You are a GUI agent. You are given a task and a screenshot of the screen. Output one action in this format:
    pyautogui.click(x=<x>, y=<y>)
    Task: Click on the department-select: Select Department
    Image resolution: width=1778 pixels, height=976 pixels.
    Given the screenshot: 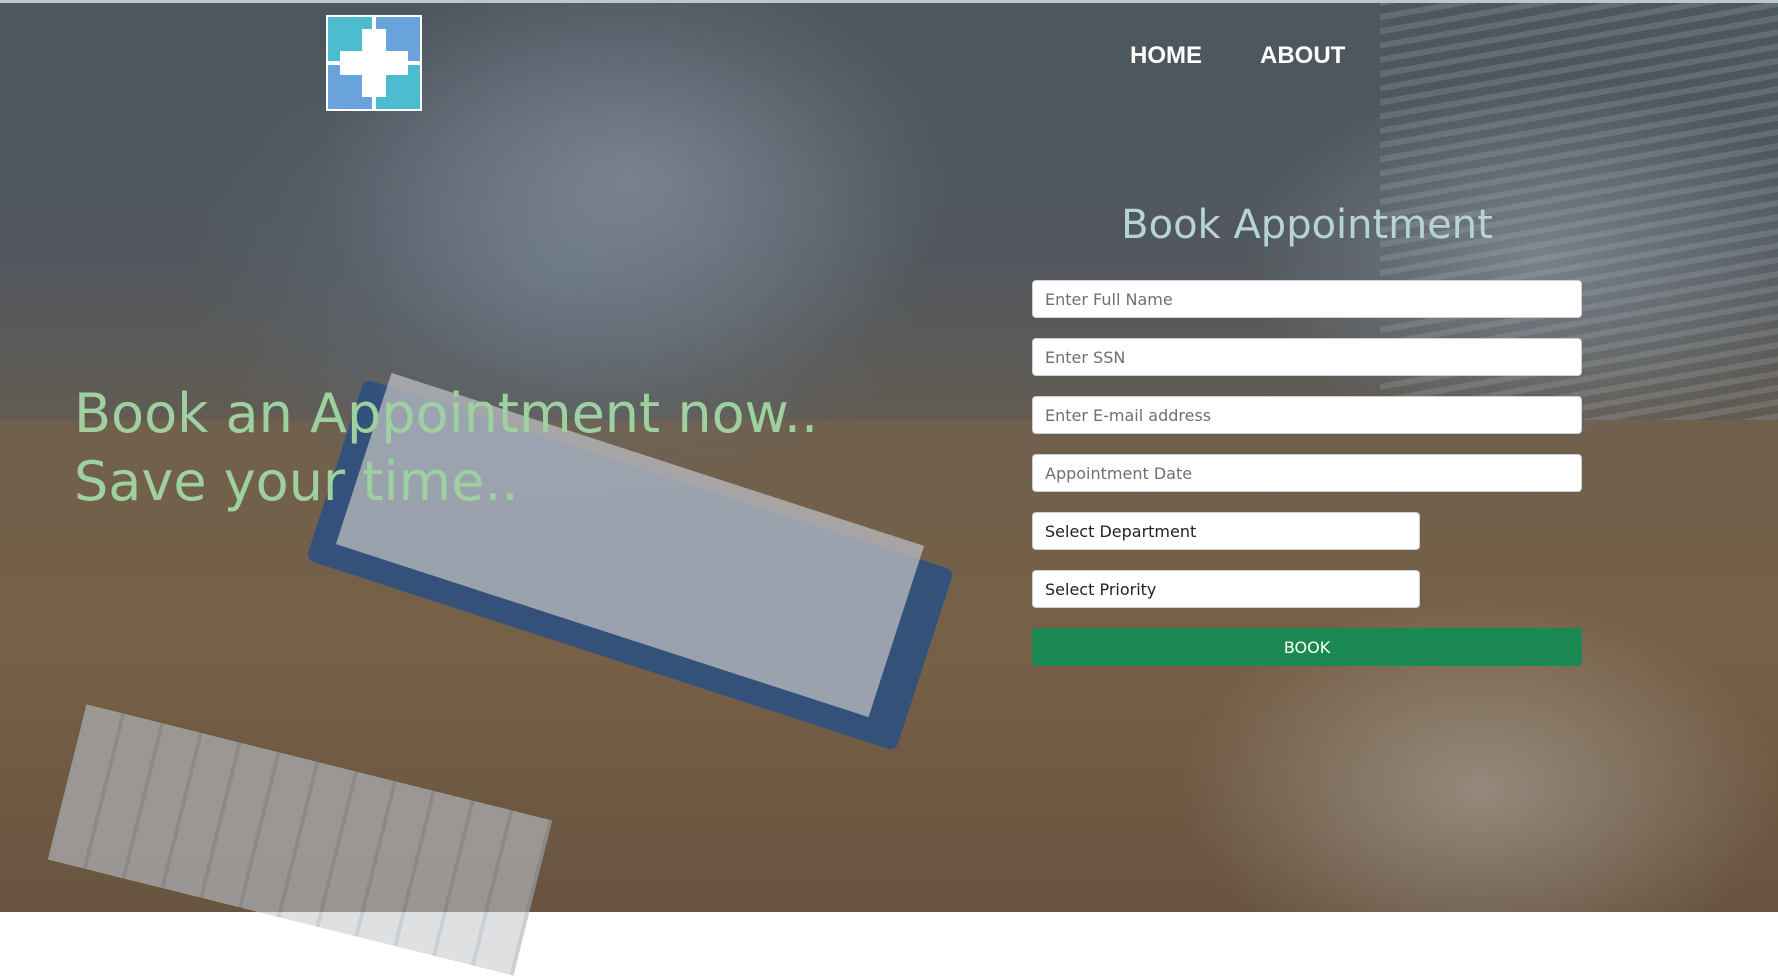 What is the action you would take?
    pyautogui.click(x=1226, y=531)
    